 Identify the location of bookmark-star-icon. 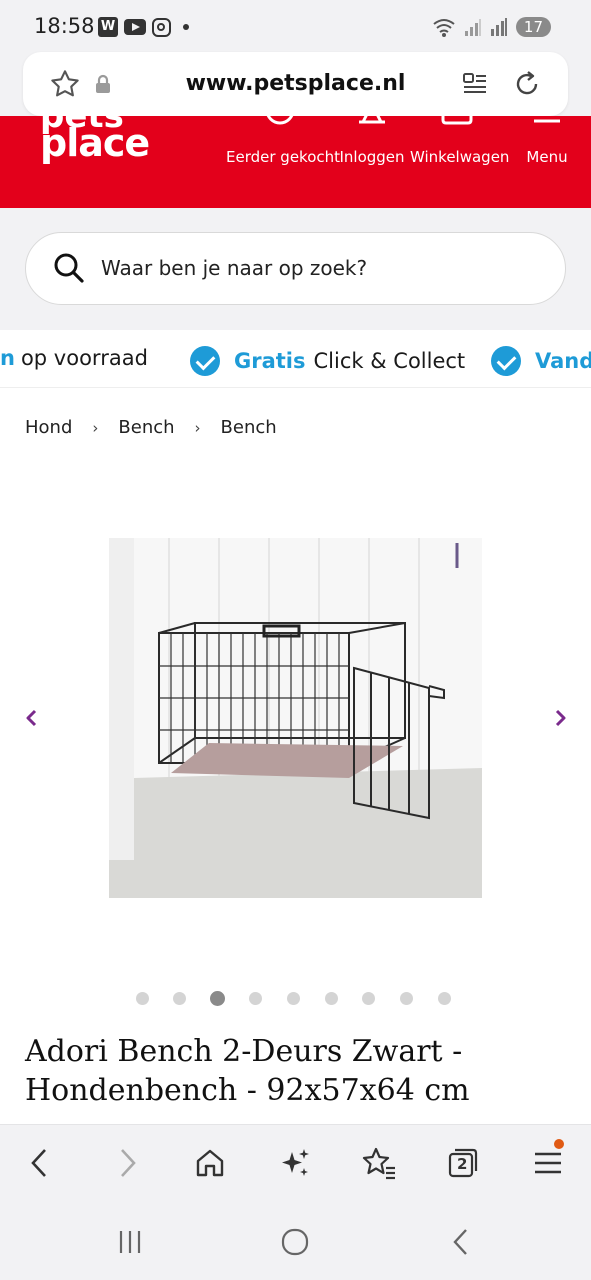
(378, 1163).